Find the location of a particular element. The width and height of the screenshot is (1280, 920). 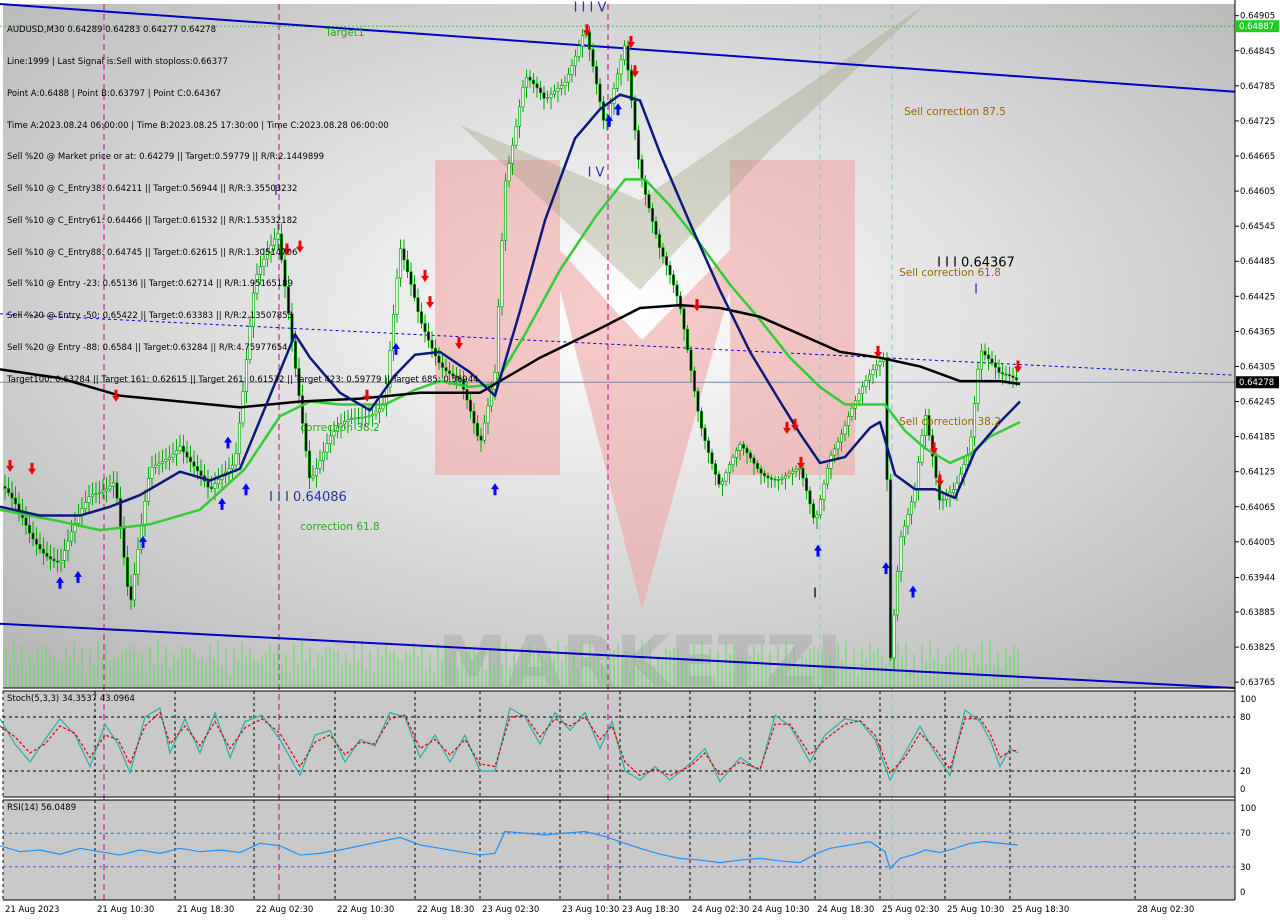

rsi-tick-label: 70 is located at coordinates (1245, 834).